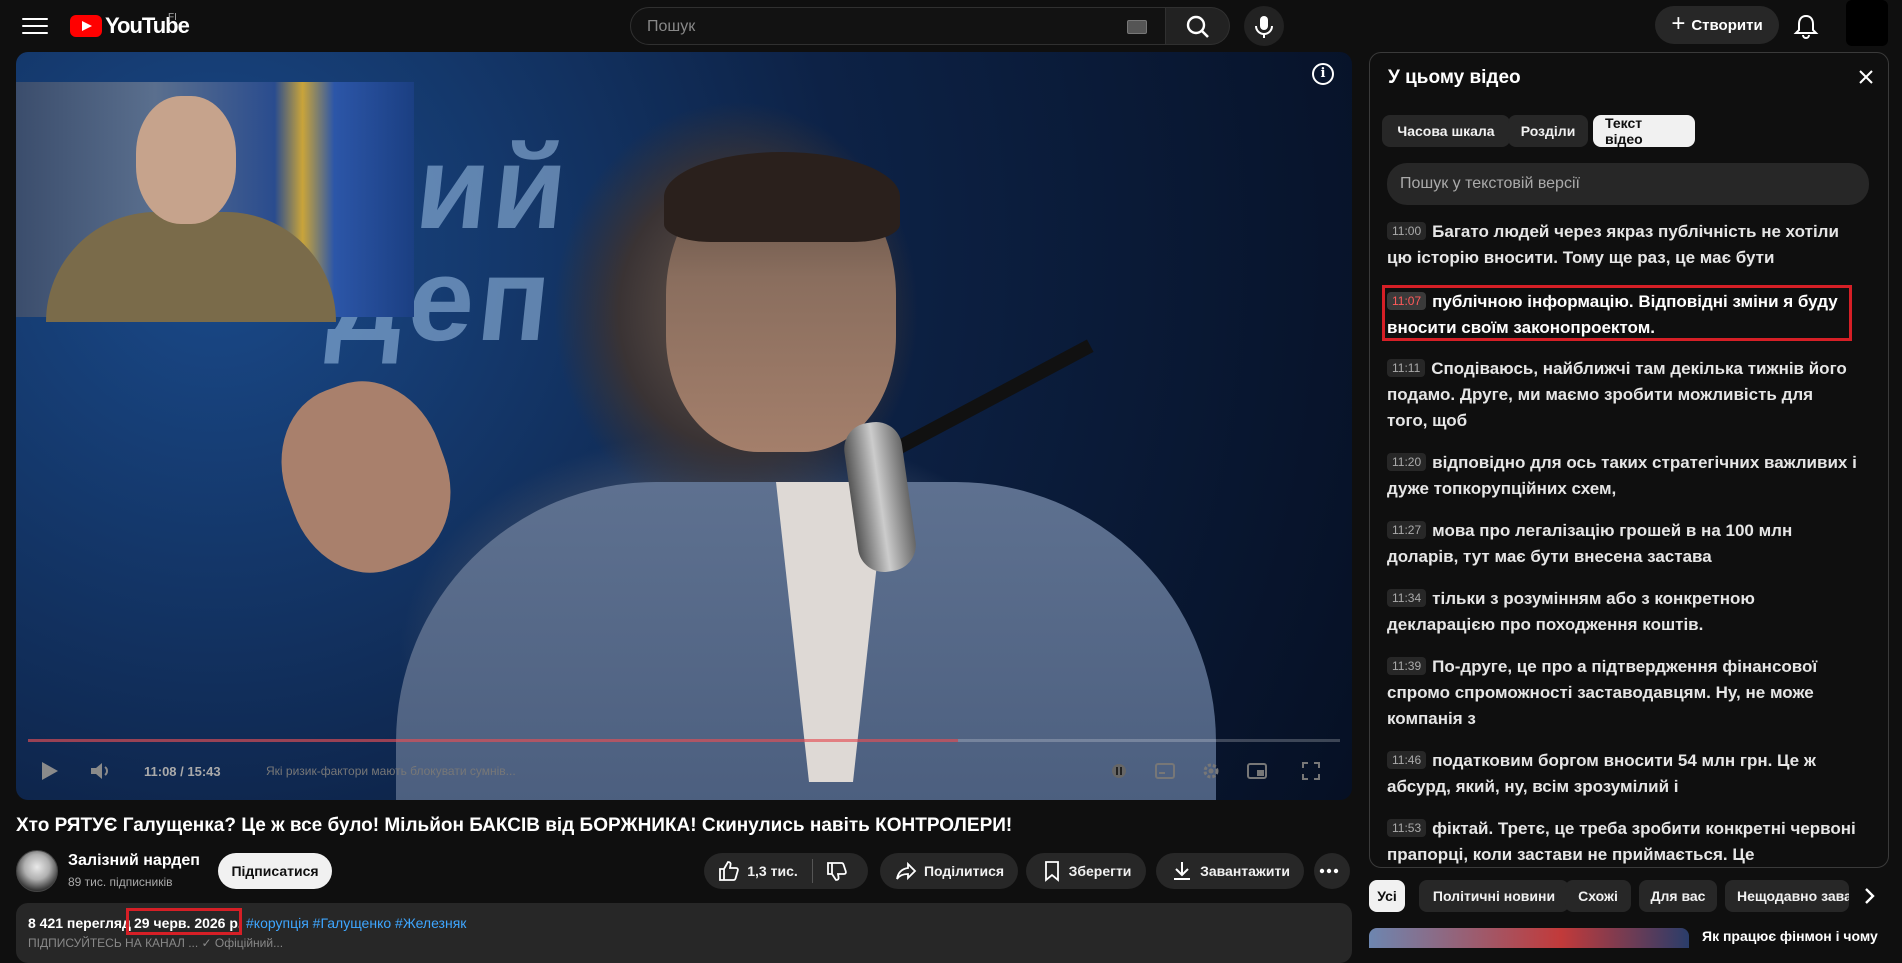  What do you see at coordinates (1311, 771) in the screenshot?
I see `fullscreen-icon` at bounding box center [1311, 771].